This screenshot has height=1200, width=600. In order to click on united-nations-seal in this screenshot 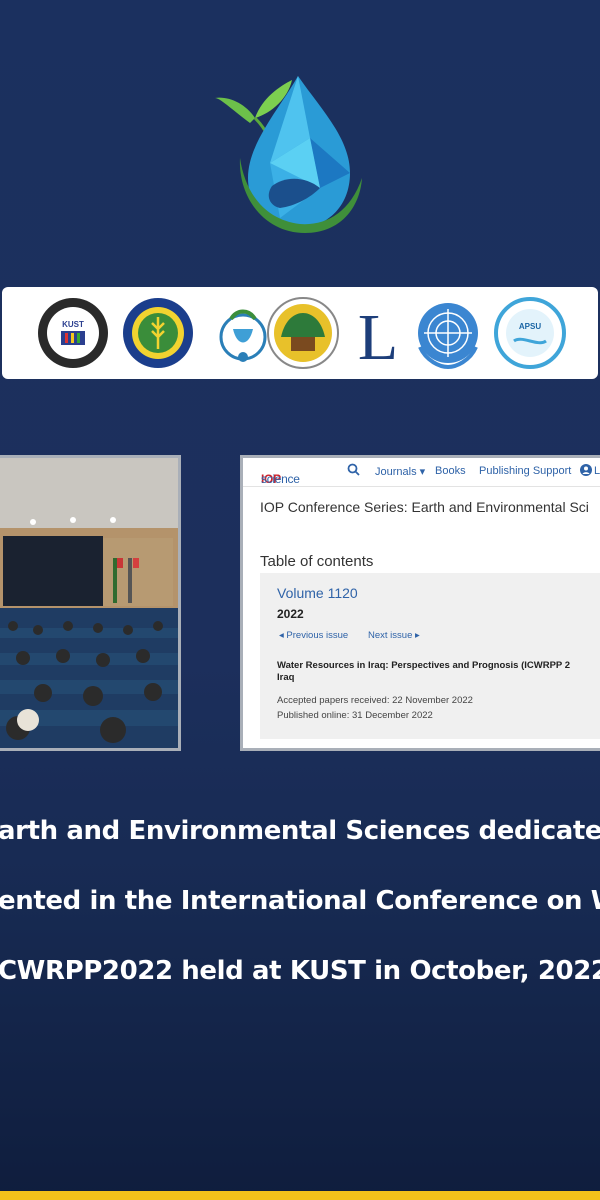, I will do `click(448, 336)`.